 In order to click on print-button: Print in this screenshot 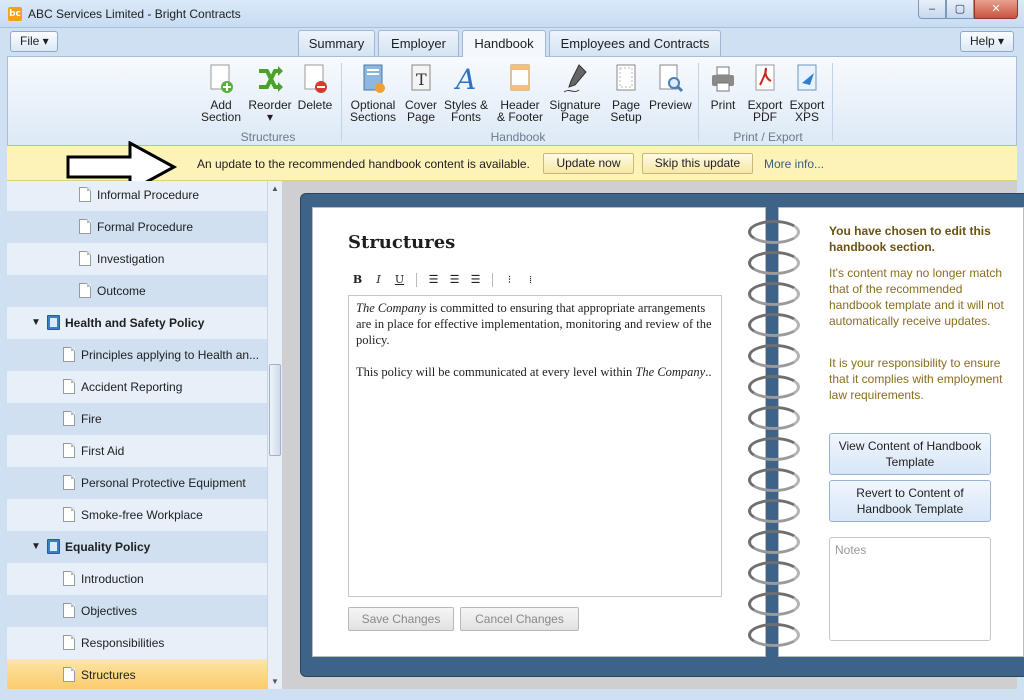, I will do `click(723, 87)`.